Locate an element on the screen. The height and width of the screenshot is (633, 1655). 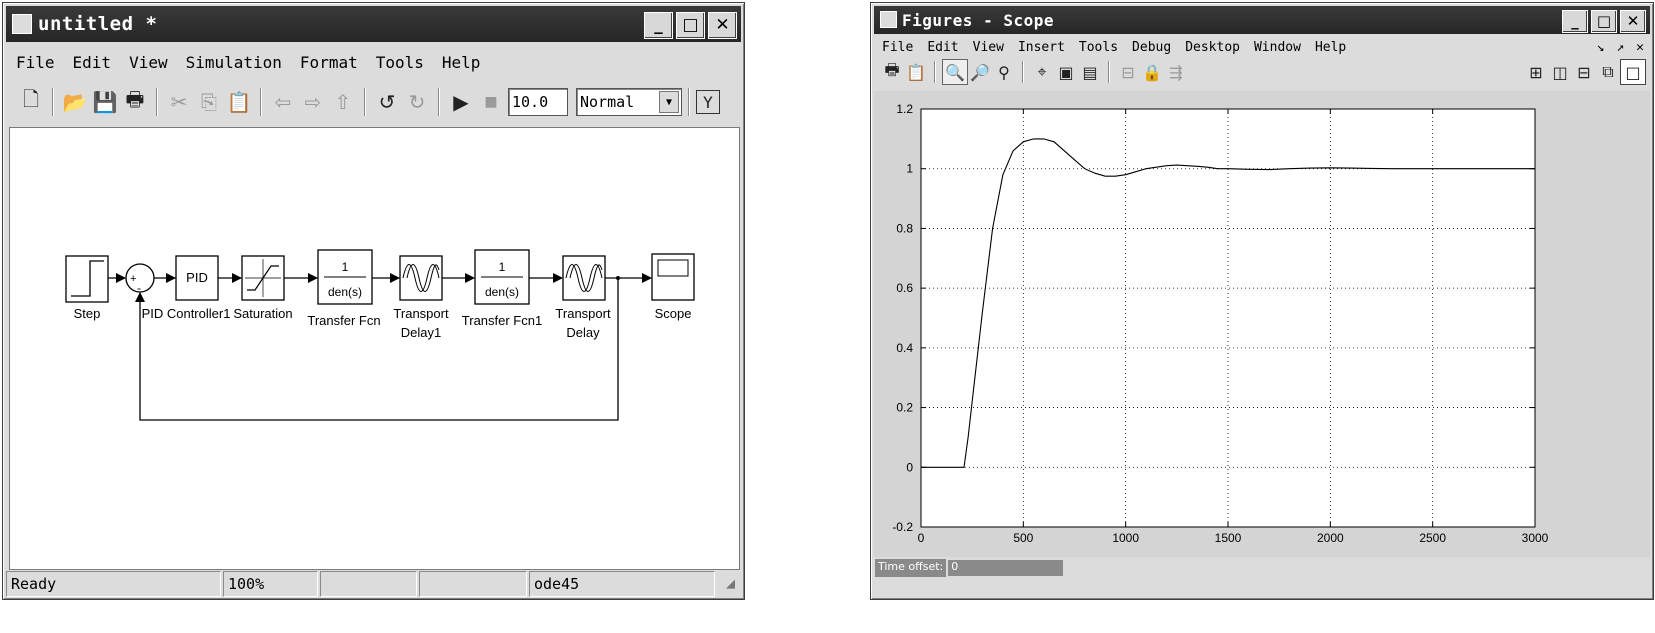
play-icon: ▶ is located at coordinates (461, 102).